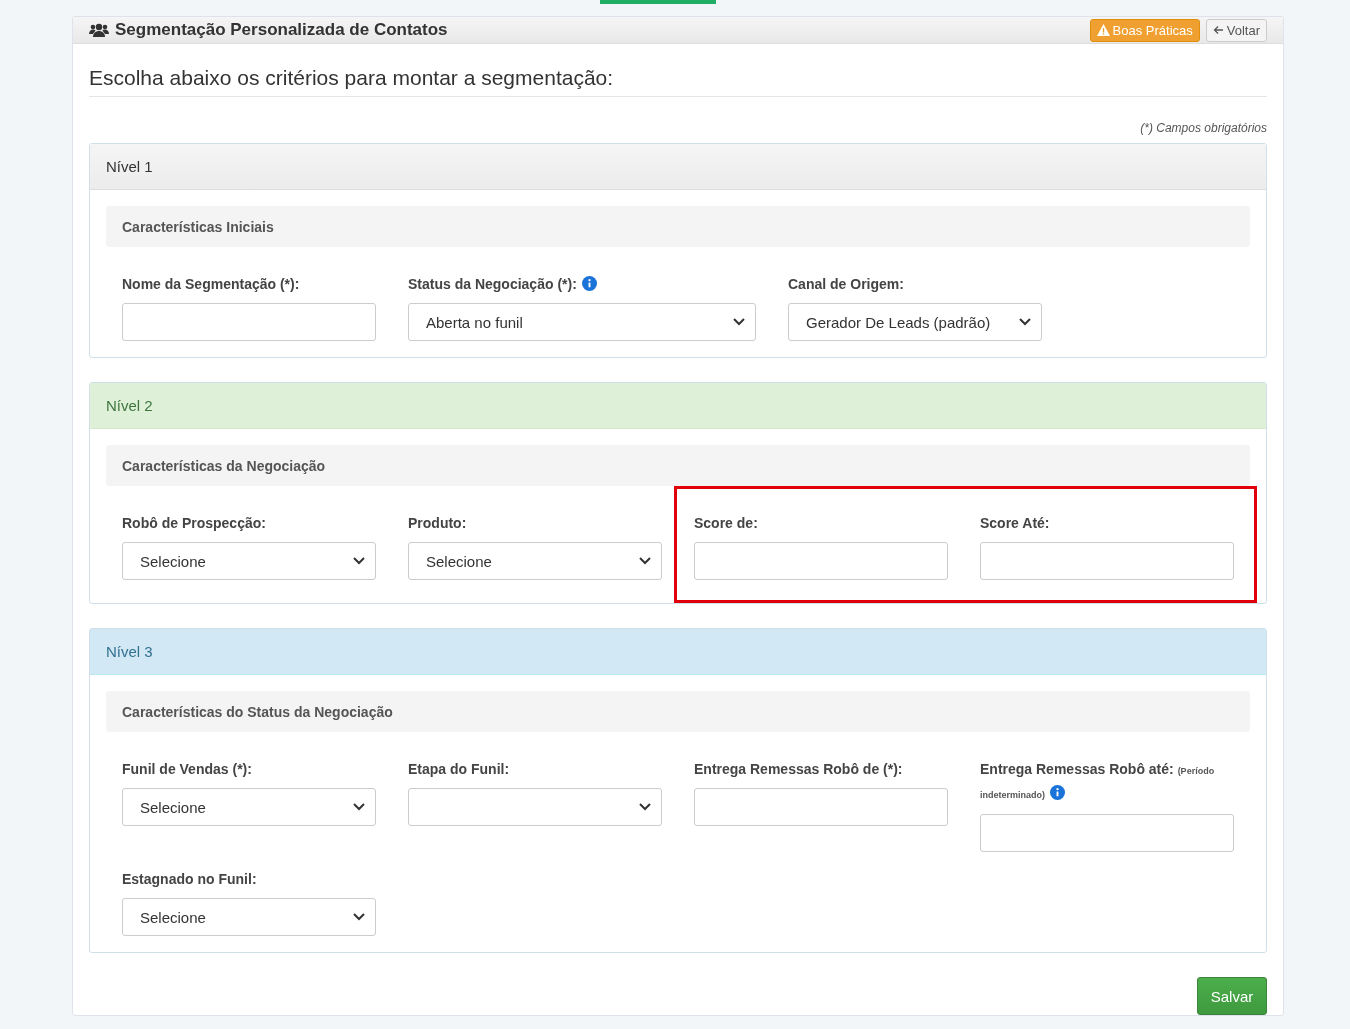 The image size is (1350, 1029). What do you see at coordinates (1236, 30) in the screenshot?
I see `back-button: Voltar` at bounding box center [1236, 30].